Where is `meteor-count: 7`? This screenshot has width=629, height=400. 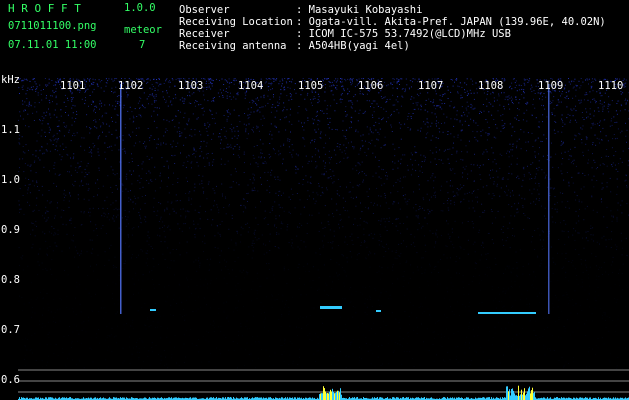
meteor-count: 7 is located at coordinates (142, 45).